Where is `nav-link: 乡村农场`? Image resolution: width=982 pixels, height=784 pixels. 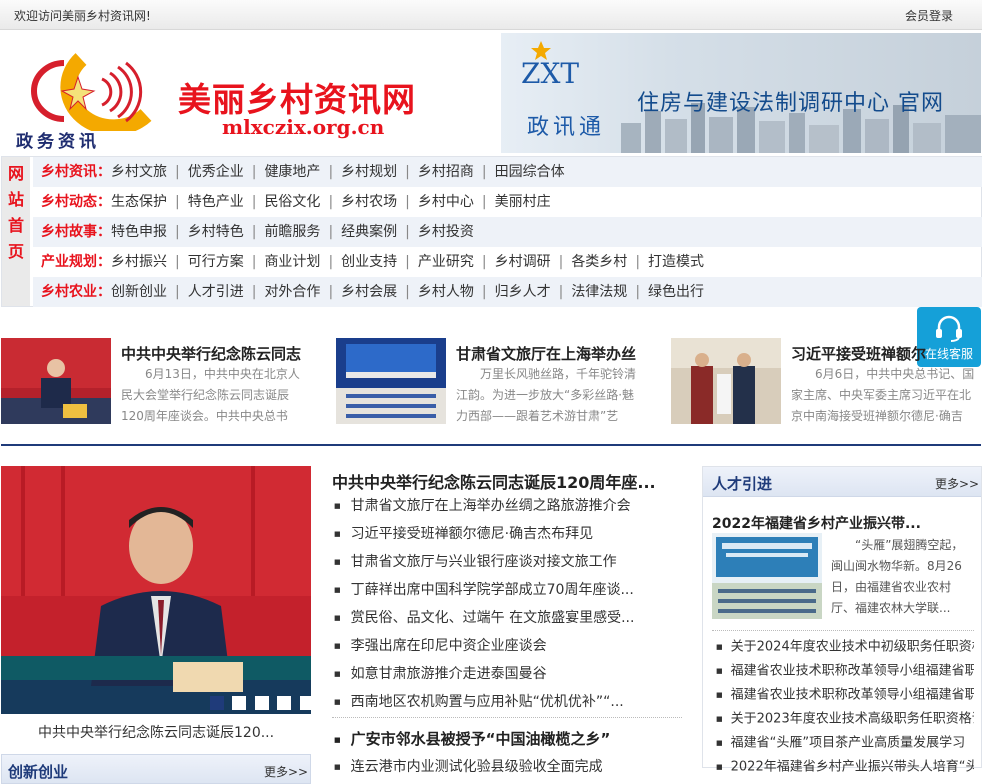 nav-link: 乡村农场 is located at coordinates (369, 202).